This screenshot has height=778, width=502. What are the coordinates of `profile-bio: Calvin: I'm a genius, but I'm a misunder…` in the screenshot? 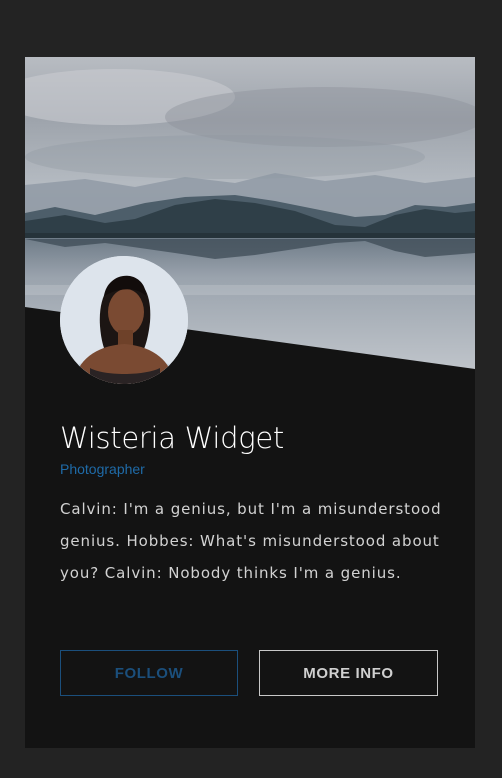 It's located at (251, 541).